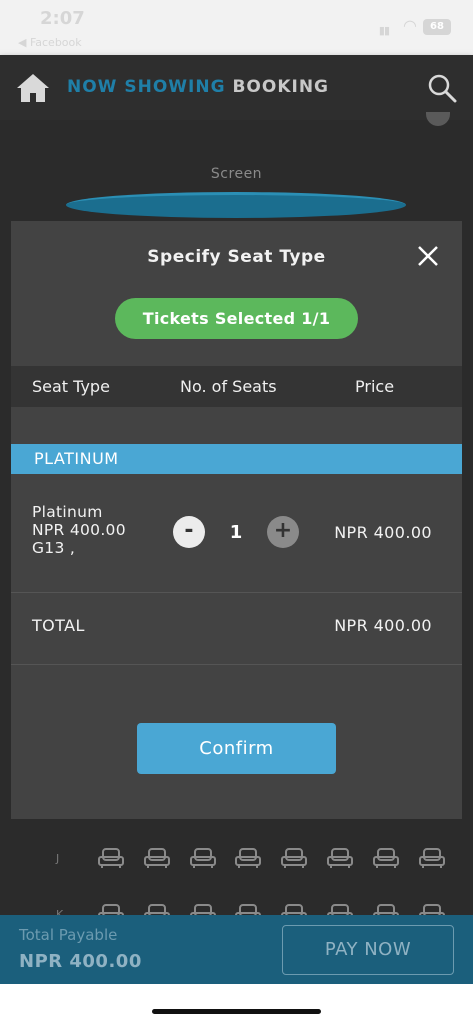  What do you see at coordinates (236, 27) in the screenshot?
I see `status-bar: 2:07 ◀ Facebook ▮▮ ◠ 68` at bounding box center [236, 27].